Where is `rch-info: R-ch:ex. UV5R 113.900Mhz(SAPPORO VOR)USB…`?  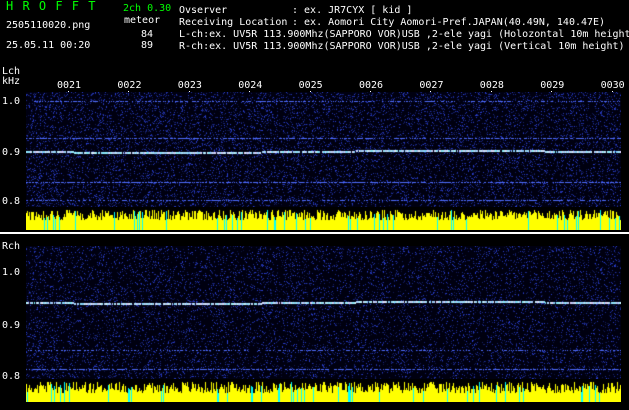
rch-info: R-ch:ex. UV5R 113.900Mhz(SAPPORO VOR)USB… is located at coordinates (402, 46).